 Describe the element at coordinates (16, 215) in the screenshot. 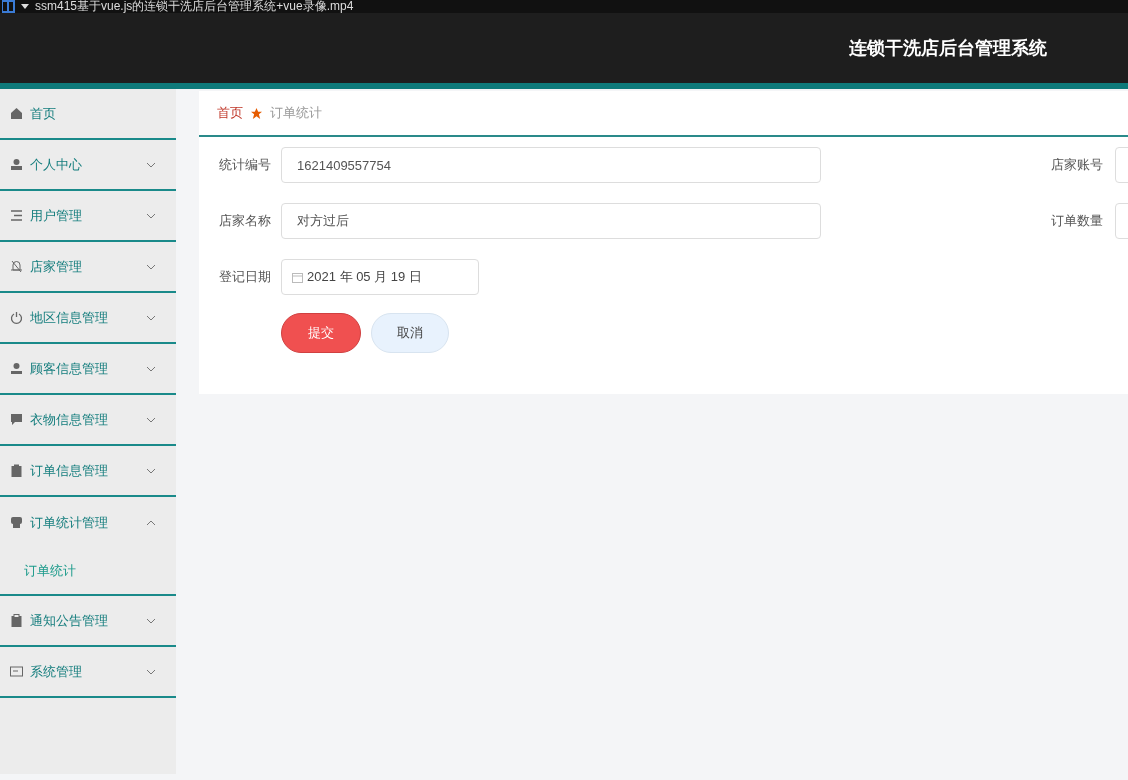

I see `list-icon` at that location.